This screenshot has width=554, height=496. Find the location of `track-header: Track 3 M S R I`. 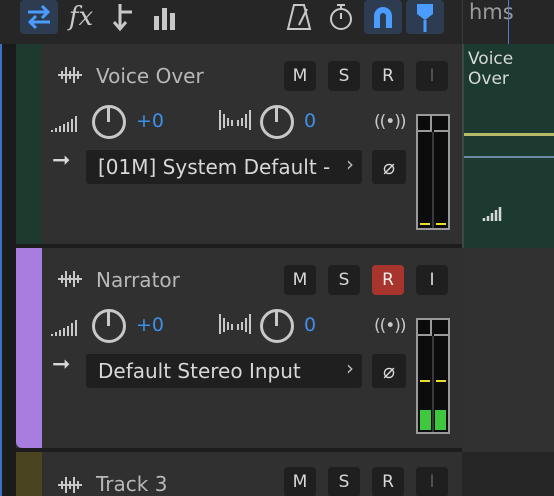

track-header: Track 3 M S R I is located at coordinates (252, 474).